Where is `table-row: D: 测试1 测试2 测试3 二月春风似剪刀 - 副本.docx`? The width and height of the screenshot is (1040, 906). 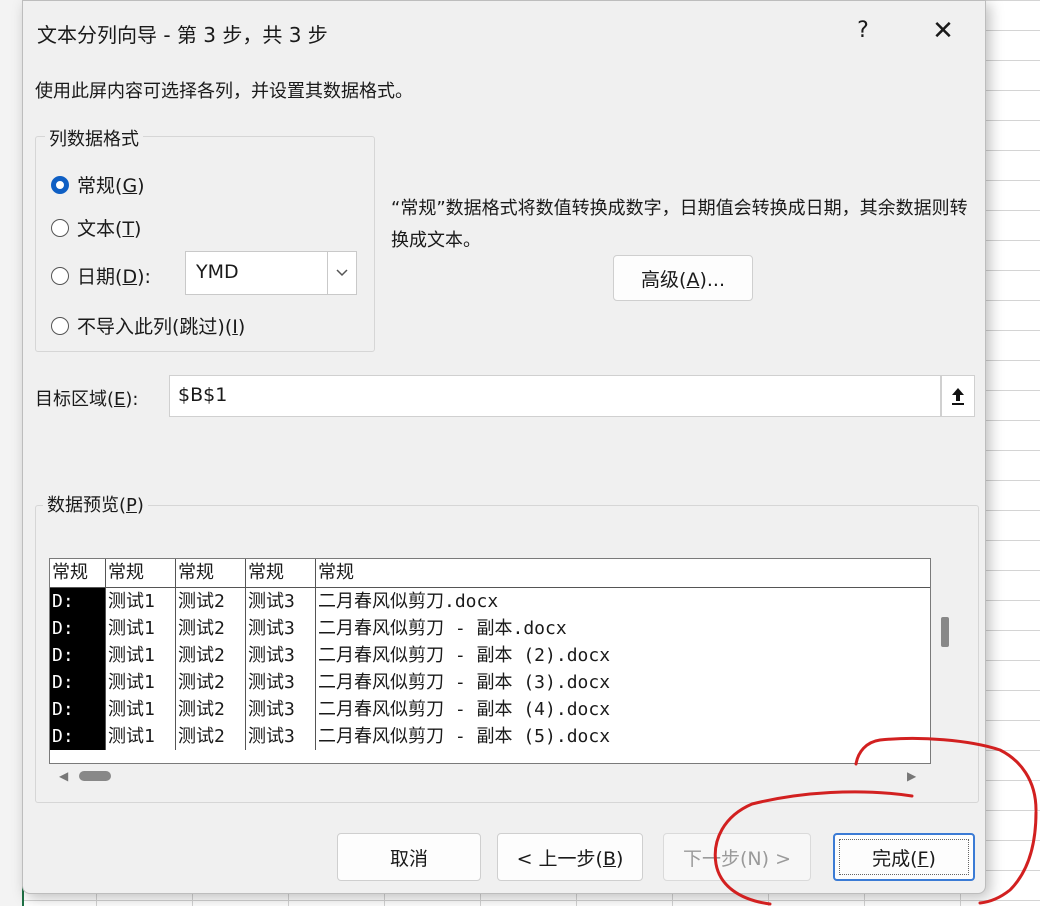
table-row: D: 测试1 测试2 测试3 二月春风似剪刀 - 副本.docx is located at coordinates (490, 628).